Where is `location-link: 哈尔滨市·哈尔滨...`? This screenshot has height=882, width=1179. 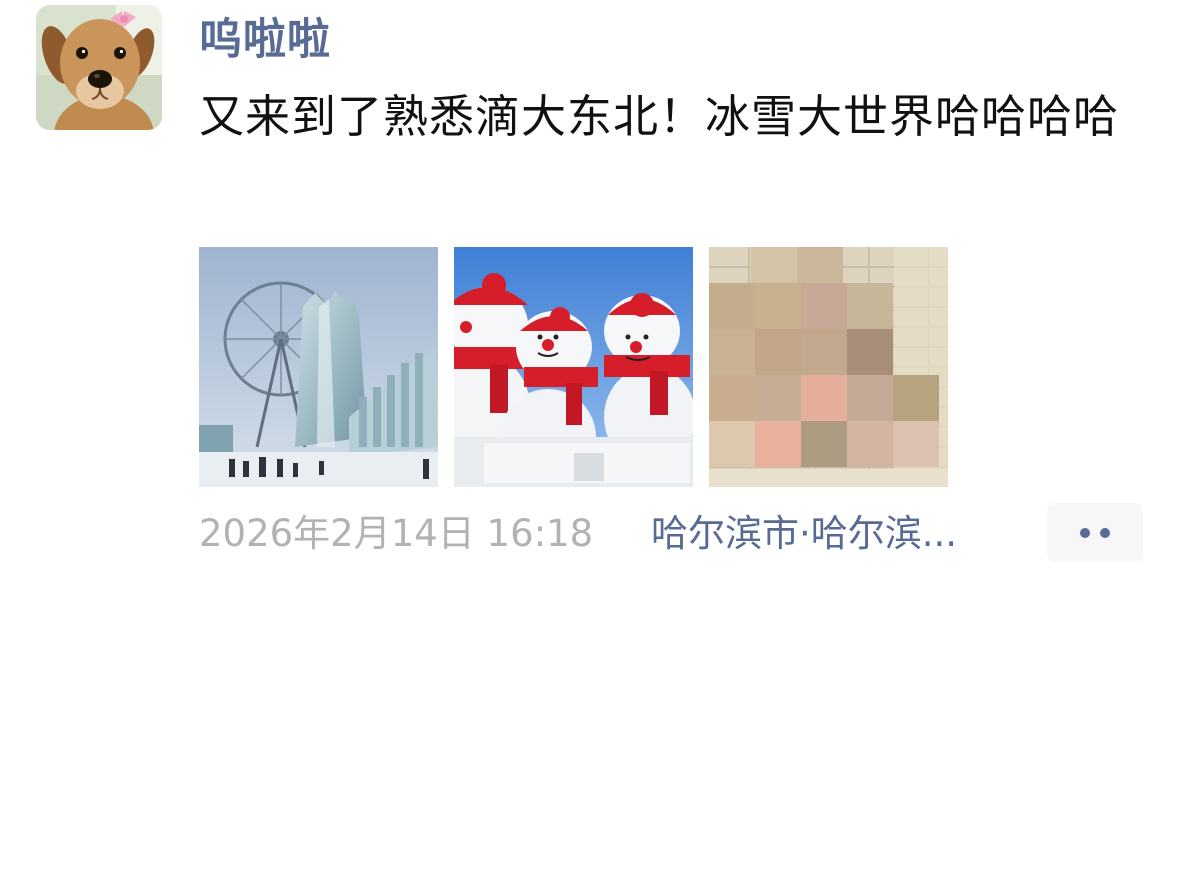
location-link: 哈尔滨市·哈尔滨... is located at coordinates (804, 534).